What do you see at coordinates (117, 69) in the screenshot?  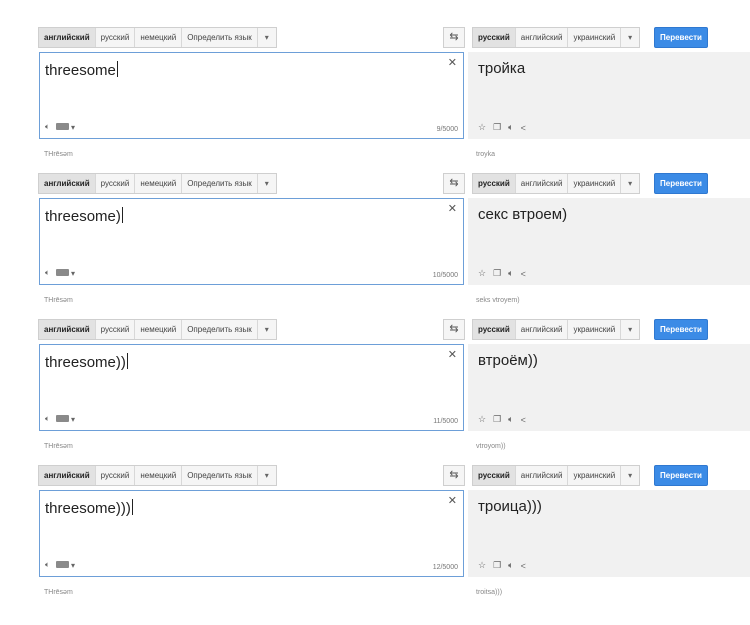 I see `text-cursor` at bounding box center [117, 69].